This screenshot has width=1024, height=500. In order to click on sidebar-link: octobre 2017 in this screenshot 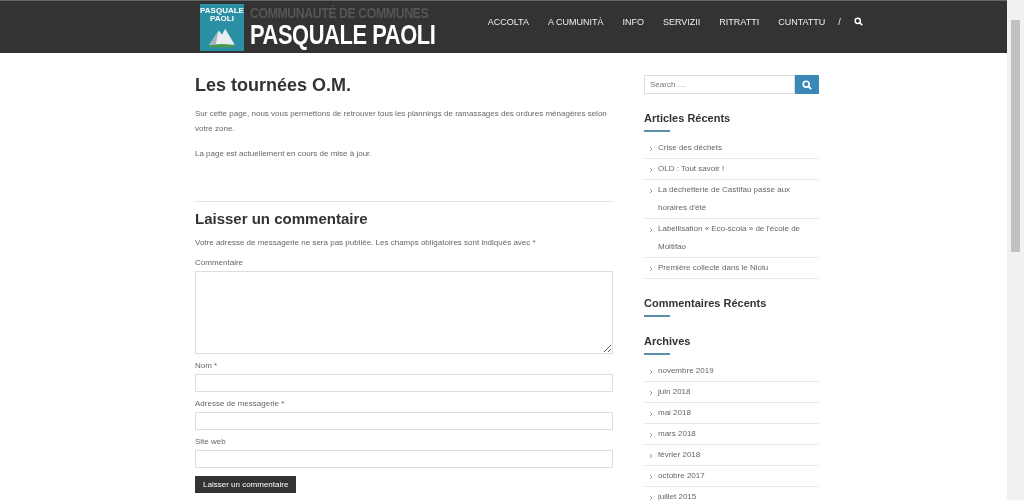, I will do `click(681, 476)`.